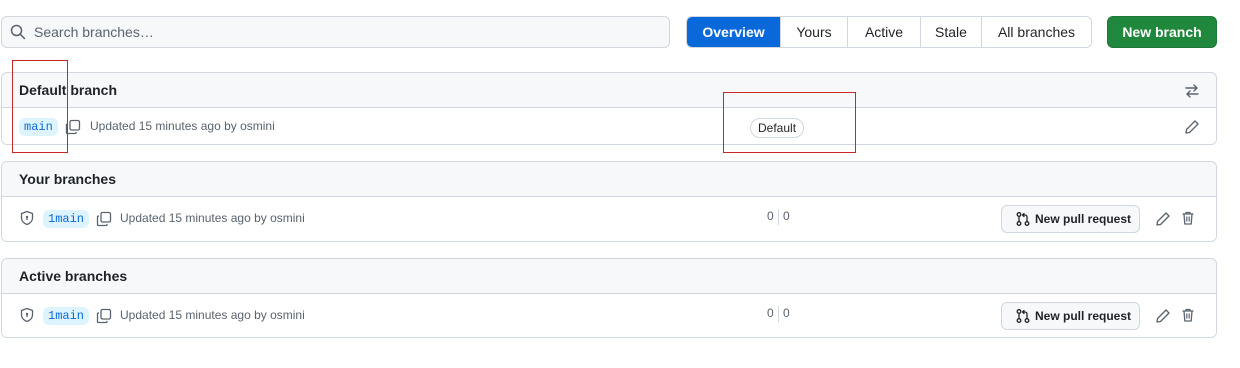 The image size is (1240, 368). I want to click on tab-active: Active, so click(883, 32).